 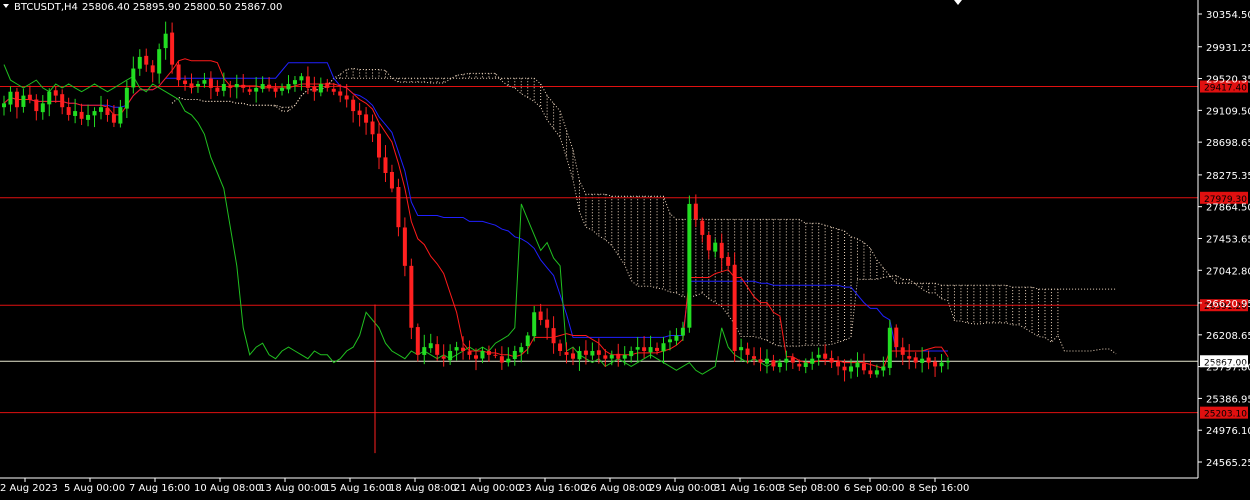 What do you see at coordinates (1225, 415) in the screenshot?
I see `price-level-label: 25203.10` at bounding box center [1225, 415].